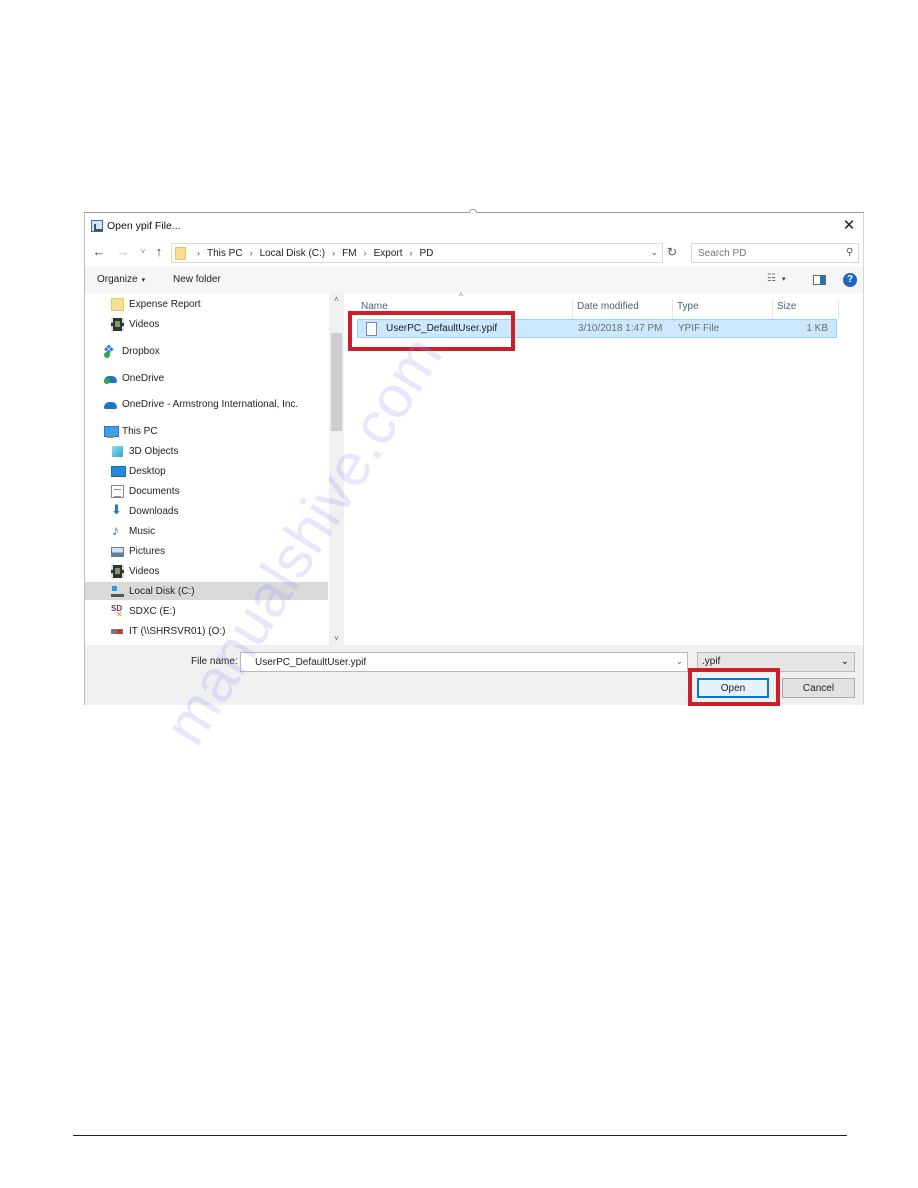 The width and height of the screenshot is (918, 1188). Describe the element at coordinates (672, 252) in the screenshot. I see `refresh-icon: ↻` at that location.